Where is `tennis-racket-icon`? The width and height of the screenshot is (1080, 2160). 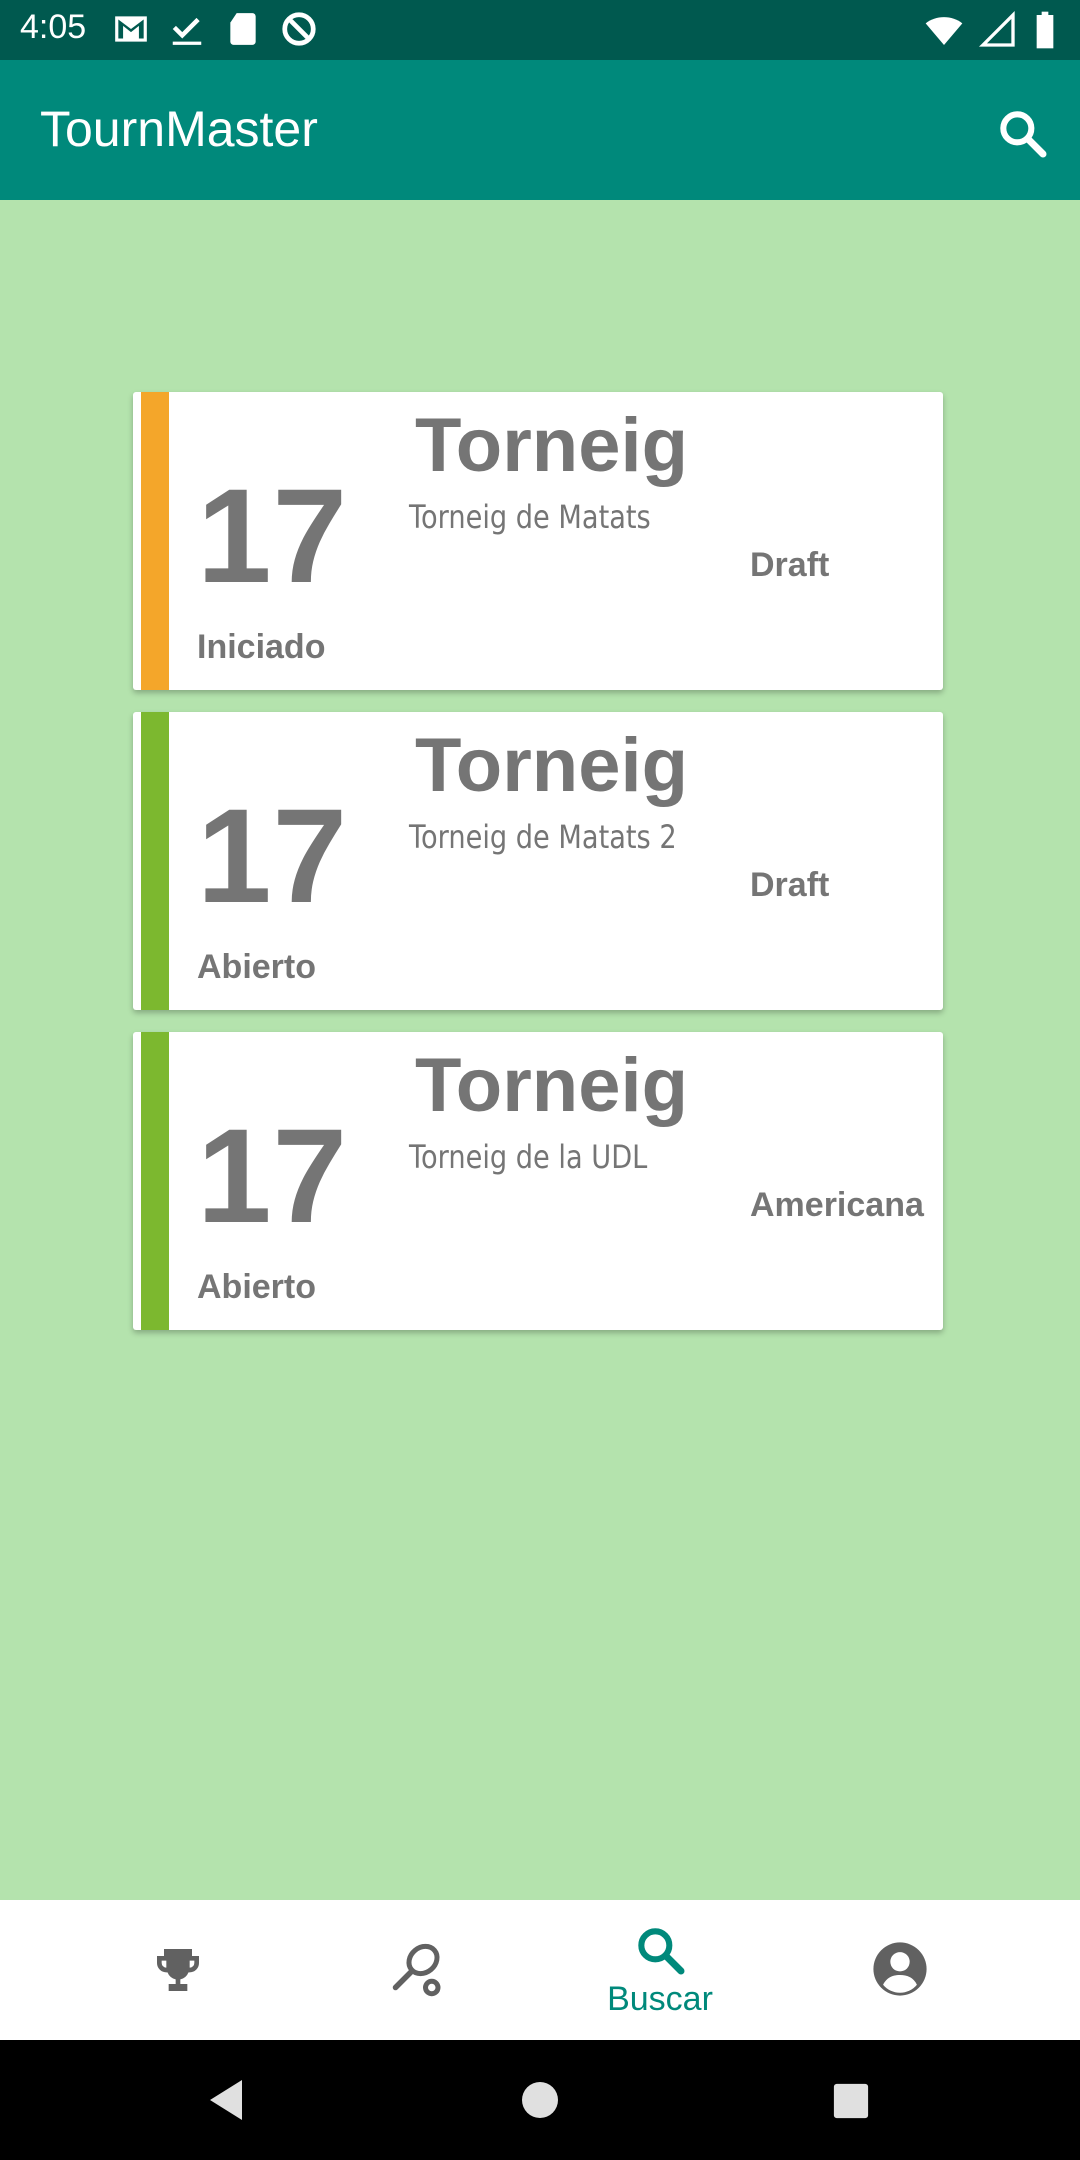
tennis-racket-icon is located at coordinates (416, 1970).